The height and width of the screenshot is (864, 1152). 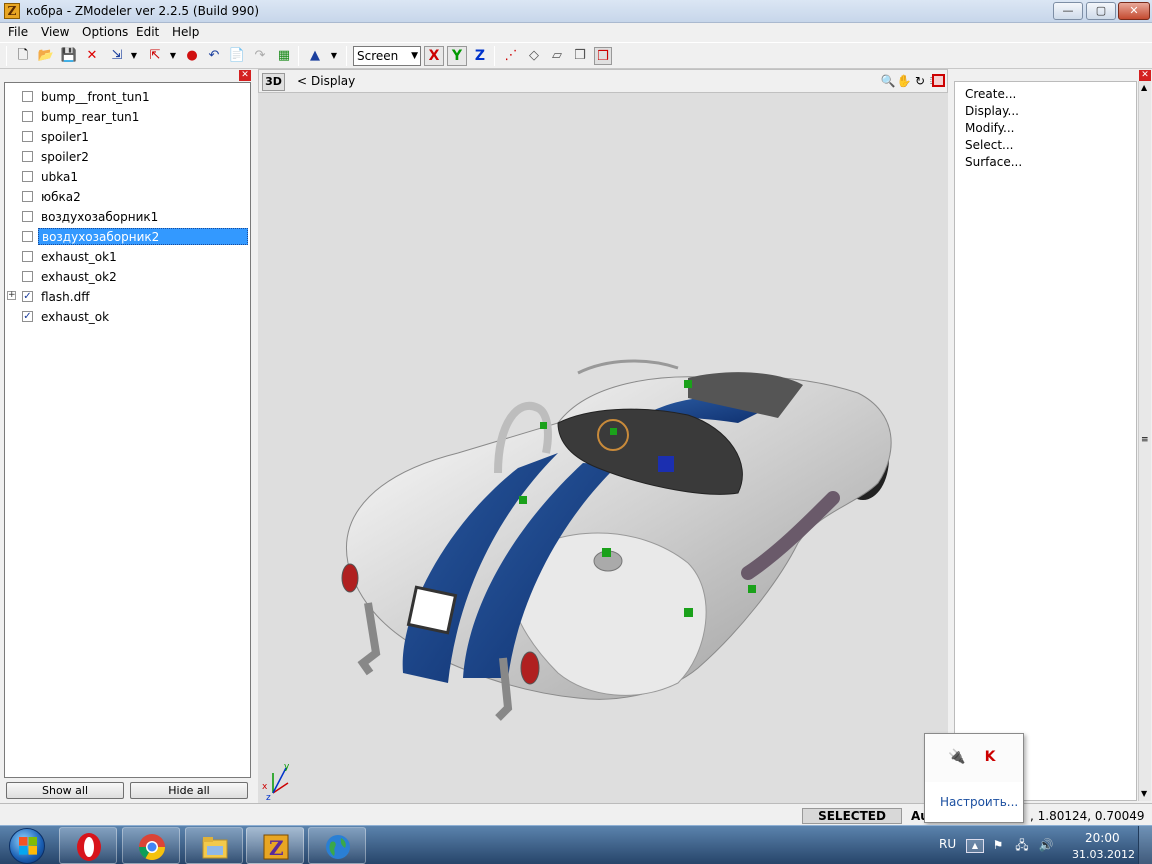 What do you see at coordinates (127, 197) in the screenshot?
I see `tree-item: юбка2` at bounding box center [127, 197].